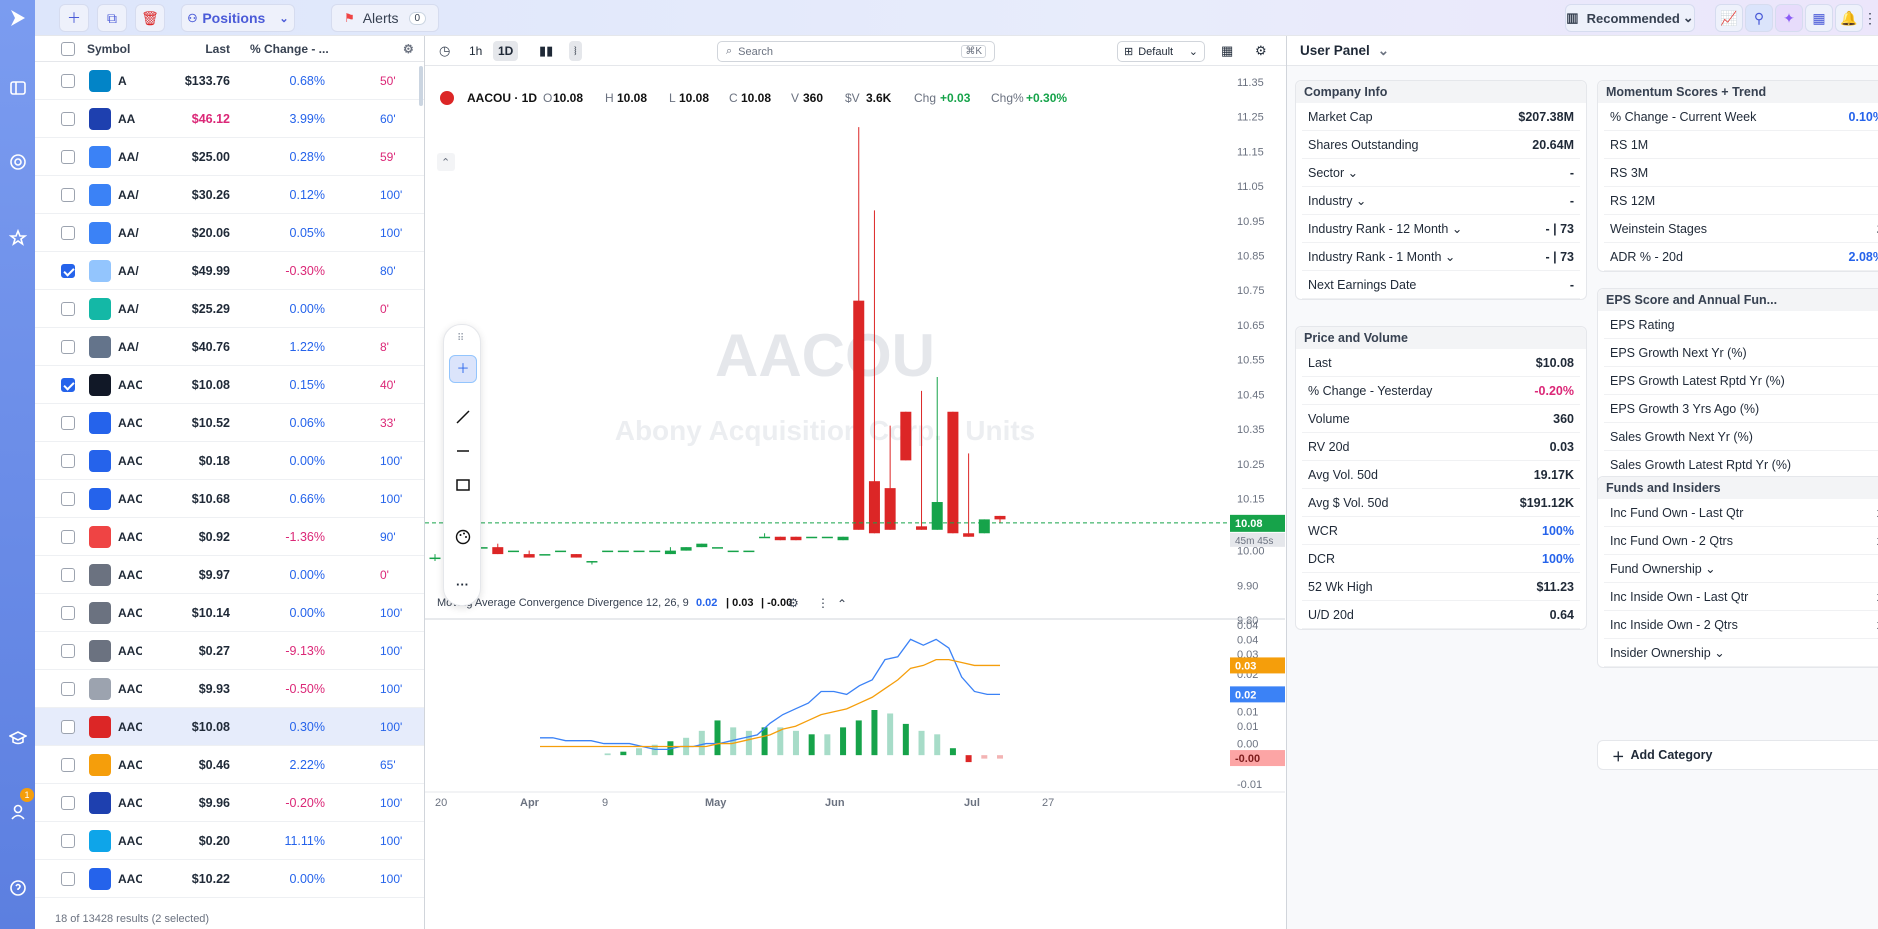 The height and width of the screenshot is (929, 1878). Describe the element at coordinates (18, 888) in the screenshot. I see `help-icon` at that location.